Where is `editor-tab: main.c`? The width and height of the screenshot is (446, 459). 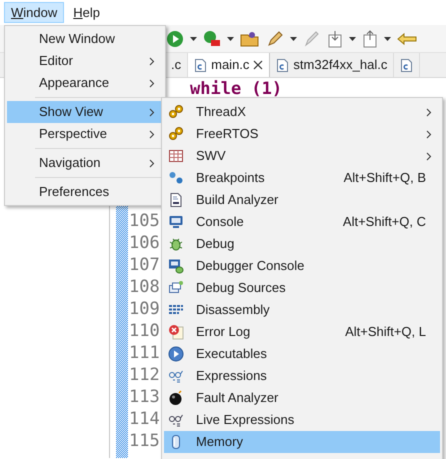
editor-tab: main.c is located at coordinates (229, 65).